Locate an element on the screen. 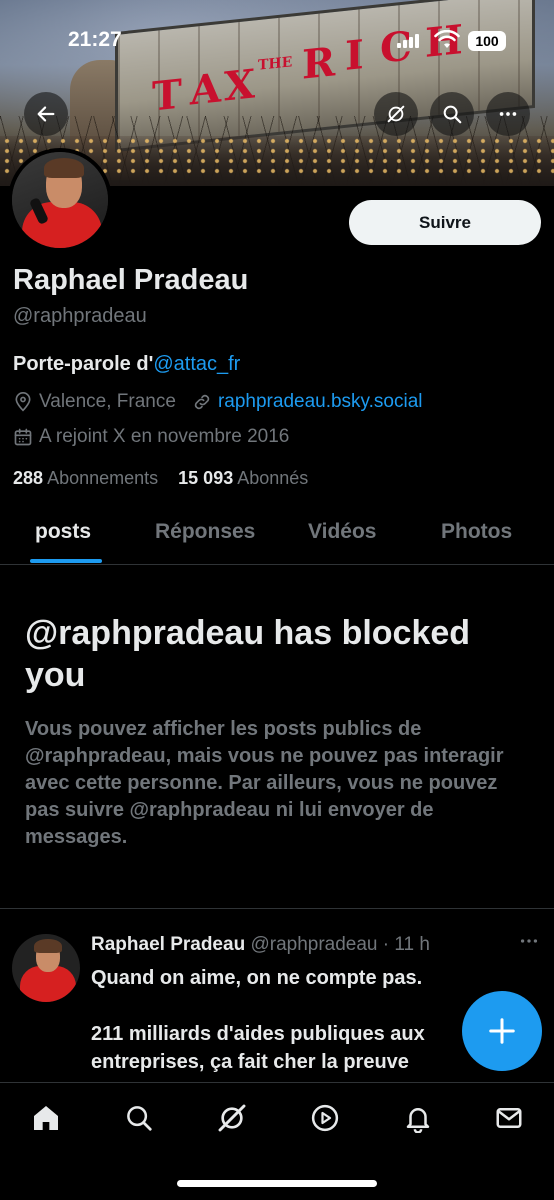  mail-icon is located at coordinates (509, 1118).